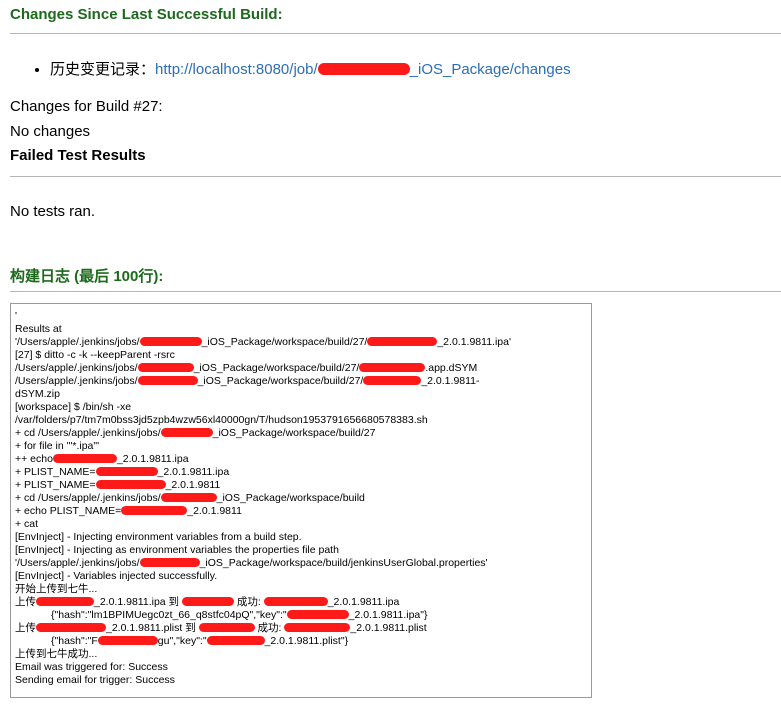 The height and width of the screenshot is (713, 781). Describe the element at coordinates (146, 14) in the screenshot. I see `changes-heading: Changes Since Last Successful Build:` at that location.